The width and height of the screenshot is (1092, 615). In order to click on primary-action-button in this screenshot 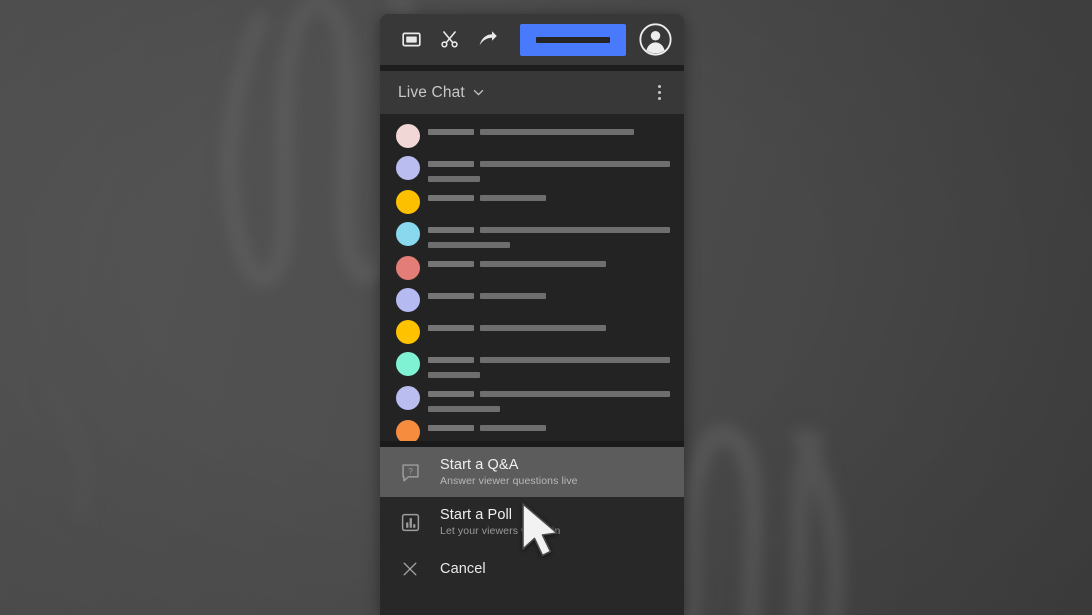, I will do `click(573, 39)`.